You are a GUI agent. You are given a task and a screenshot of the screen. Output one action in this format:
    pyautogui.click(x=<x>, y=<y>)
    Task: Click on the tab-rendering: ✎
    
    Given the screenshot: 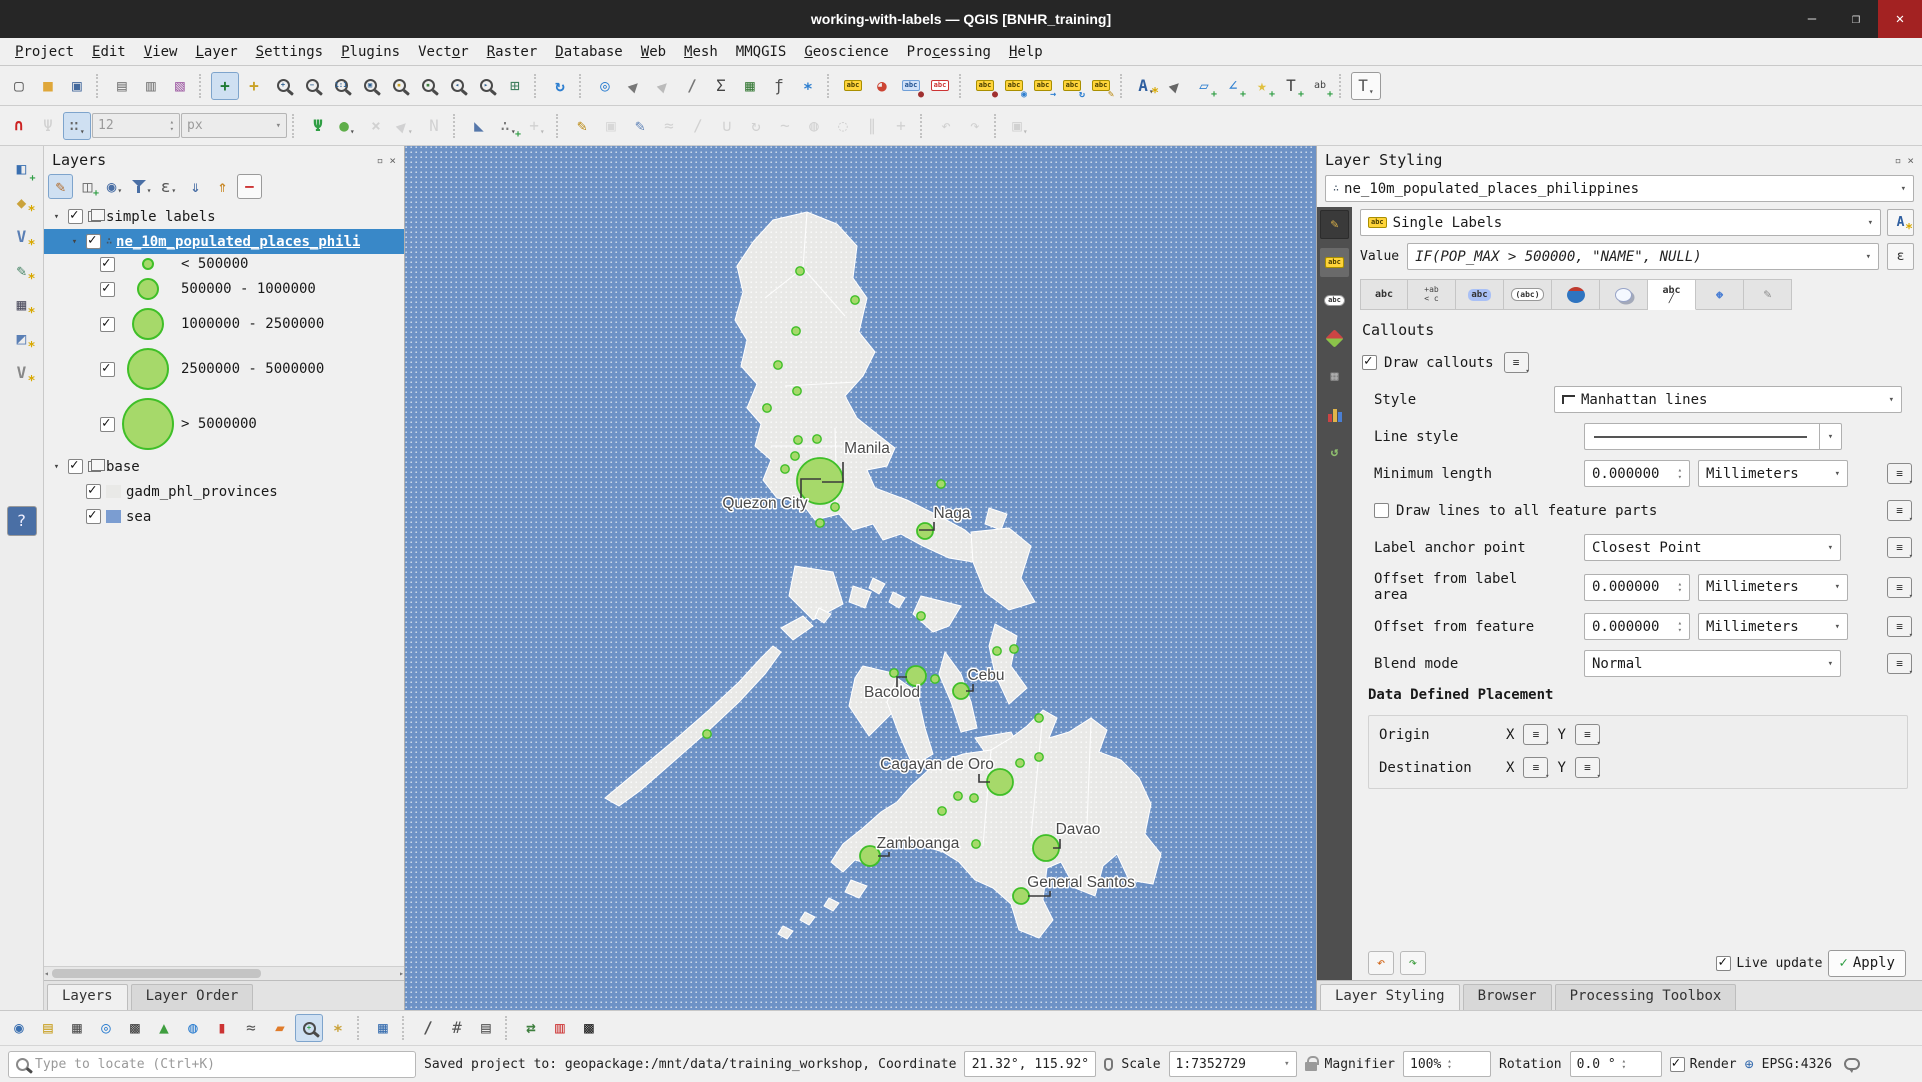 What is the action you would take?
    pyautogui.click(x=1768, y=294)
    